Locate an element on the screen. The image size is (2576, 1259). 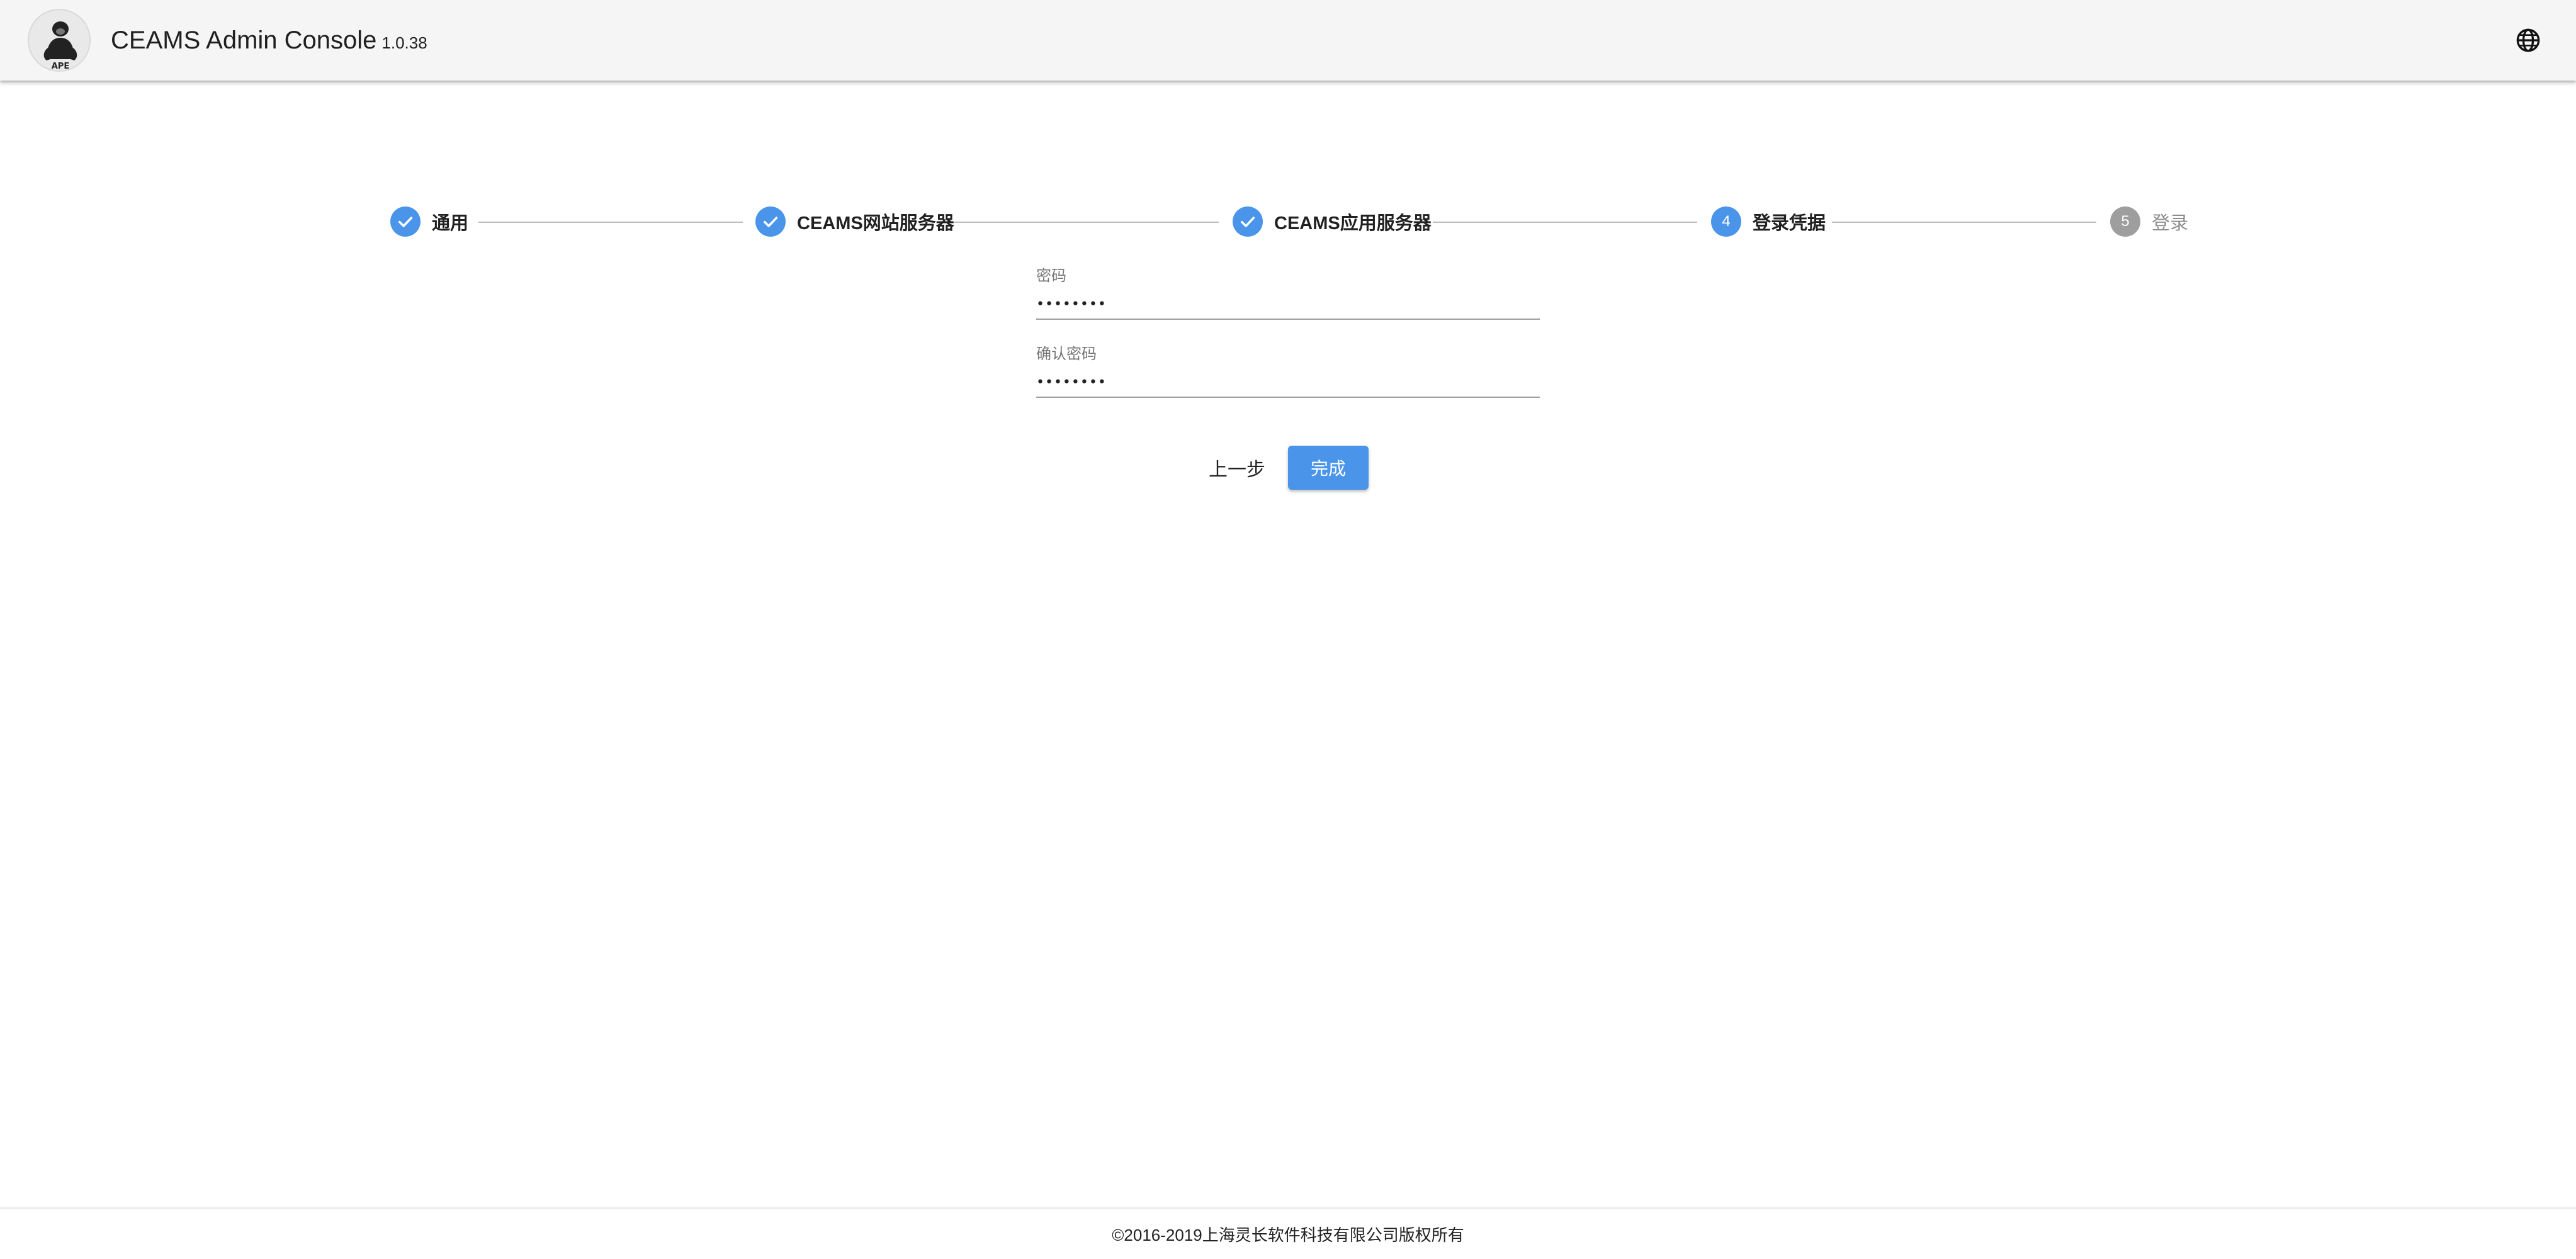
app-title: CEAMS Admin Console 1.0.38 is located at coordinates (269, 41).